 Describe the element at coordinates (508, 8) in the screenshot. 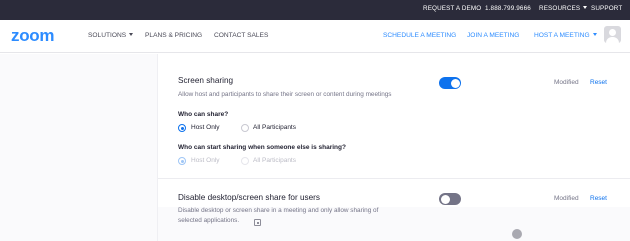

I see `phone-number-link: 1.888.799.9666` at that location.